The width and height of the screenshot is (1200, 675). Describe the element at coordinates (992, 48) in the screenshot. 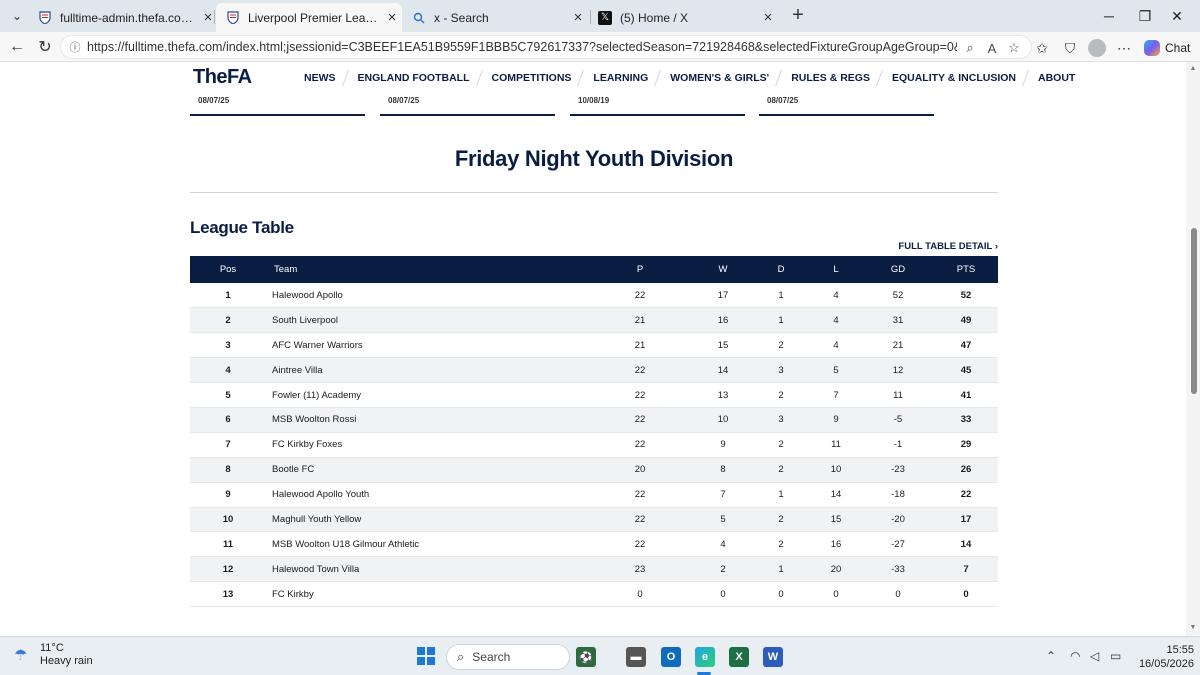

I see `read-aloud-icon: A` at that location.